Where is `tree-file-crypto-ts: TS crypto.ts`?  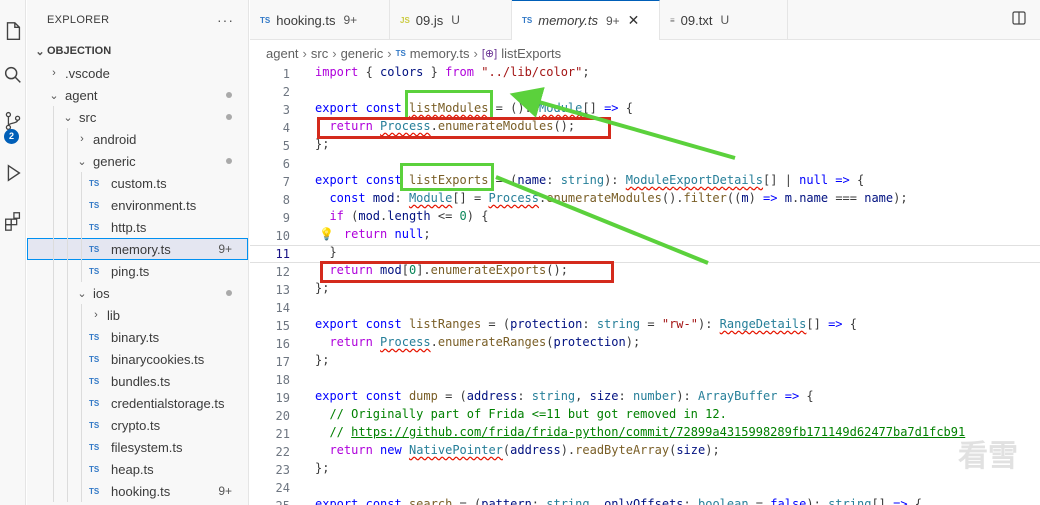 tree-file-crypto-ts: TS crypto.ts is located at coordinates (137, 425).